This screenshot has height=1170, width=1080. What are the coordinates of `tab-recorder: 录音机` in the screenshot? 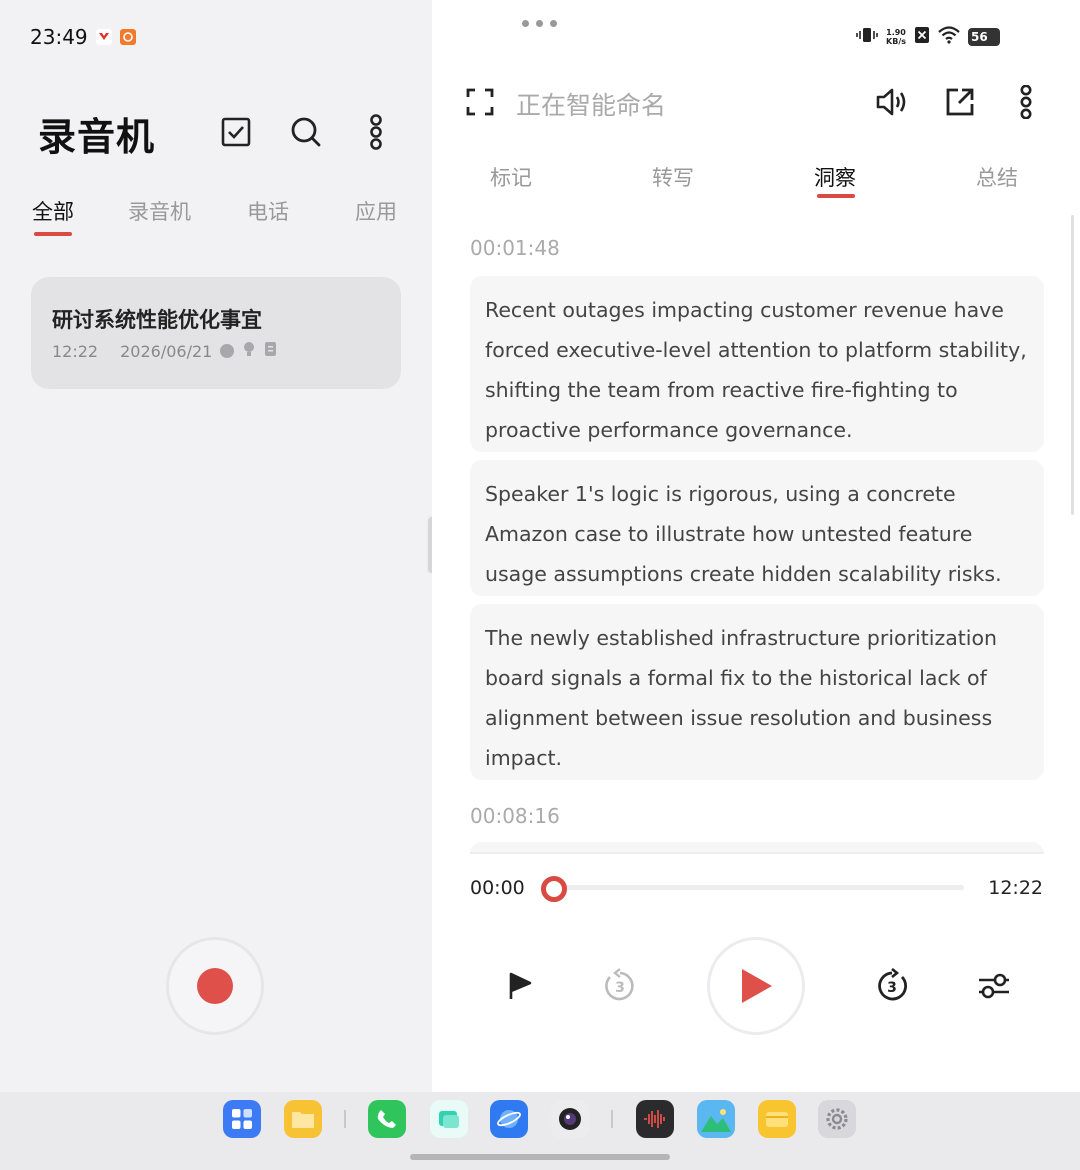 It's located at (159, 211).